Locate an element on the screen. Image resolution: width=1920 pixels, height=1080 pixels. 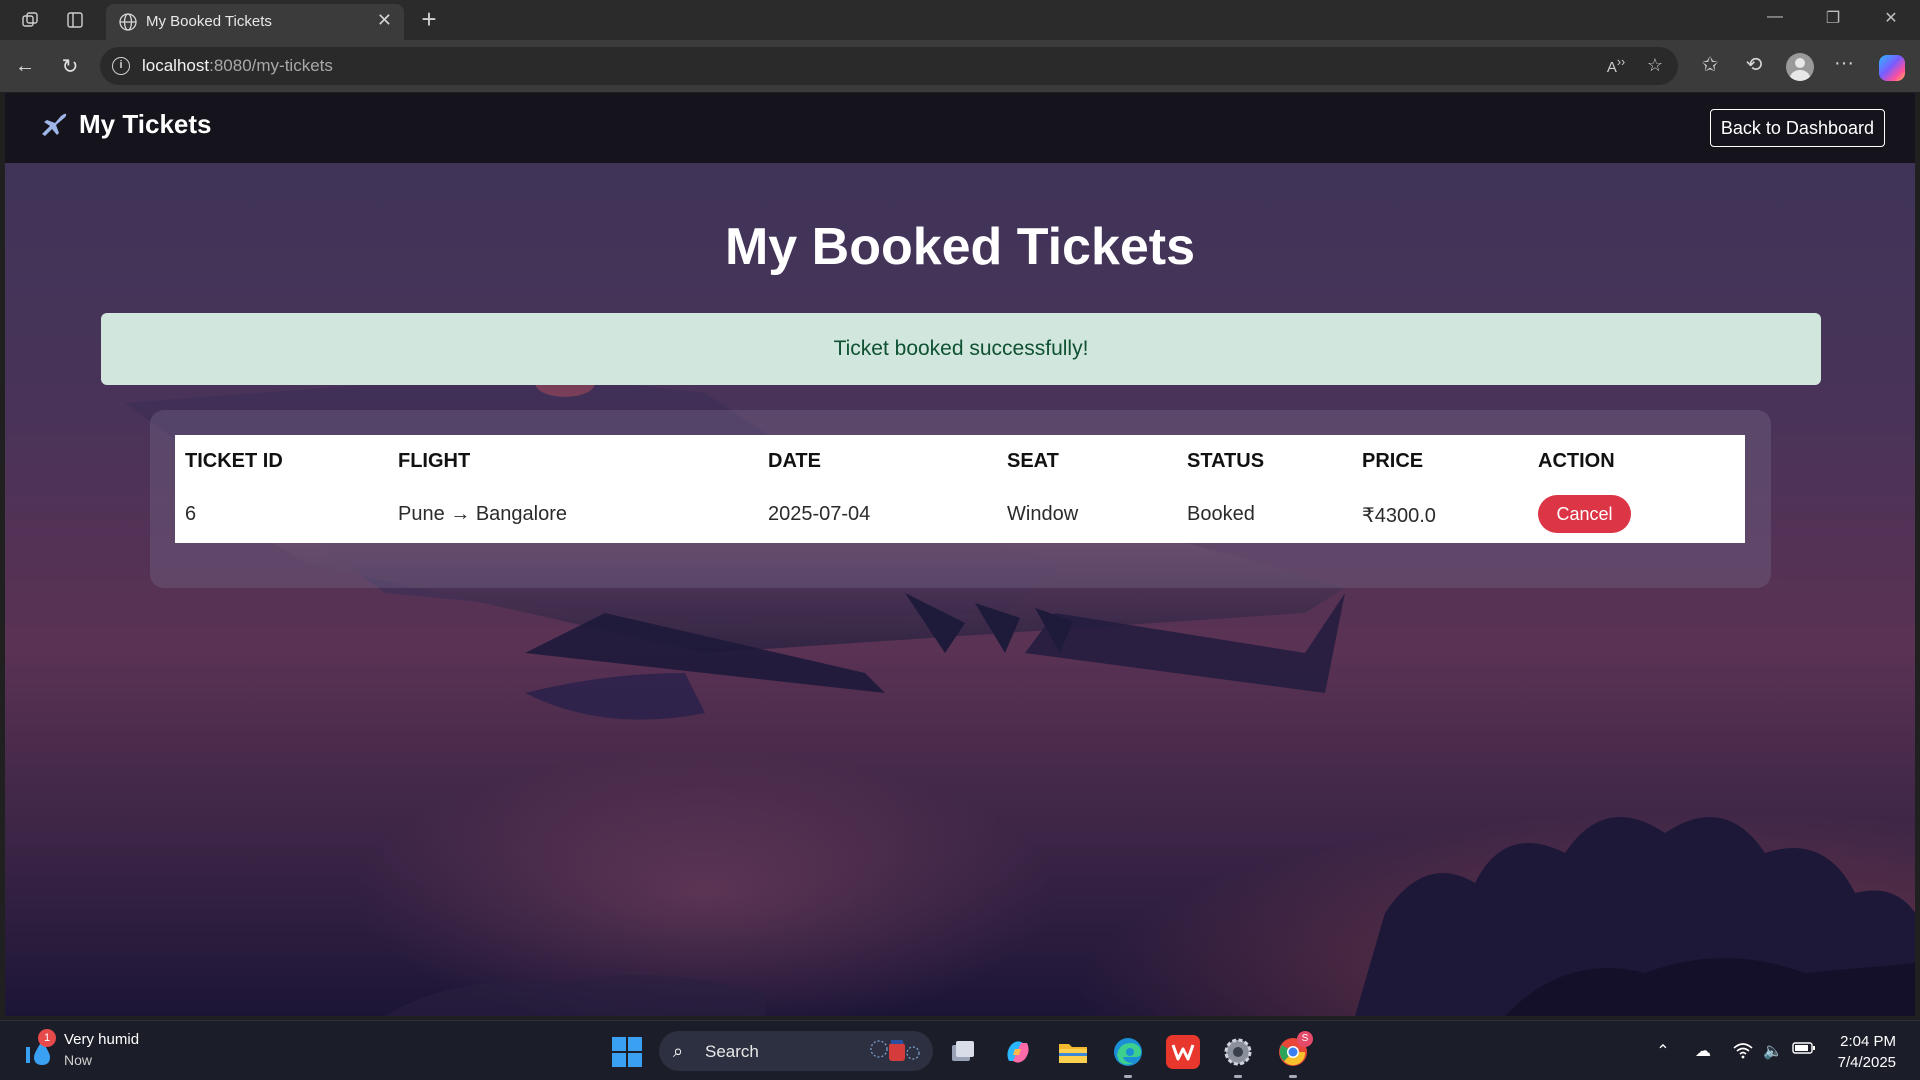
clock-date: 7/4/2025 is located at coordinates (1867, 1062).